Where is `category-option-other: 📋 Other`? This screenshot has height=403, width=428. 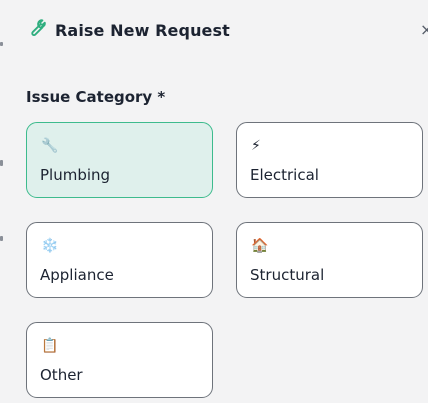
category-option-other: 📋 Other is located at coordinates (119, 360).